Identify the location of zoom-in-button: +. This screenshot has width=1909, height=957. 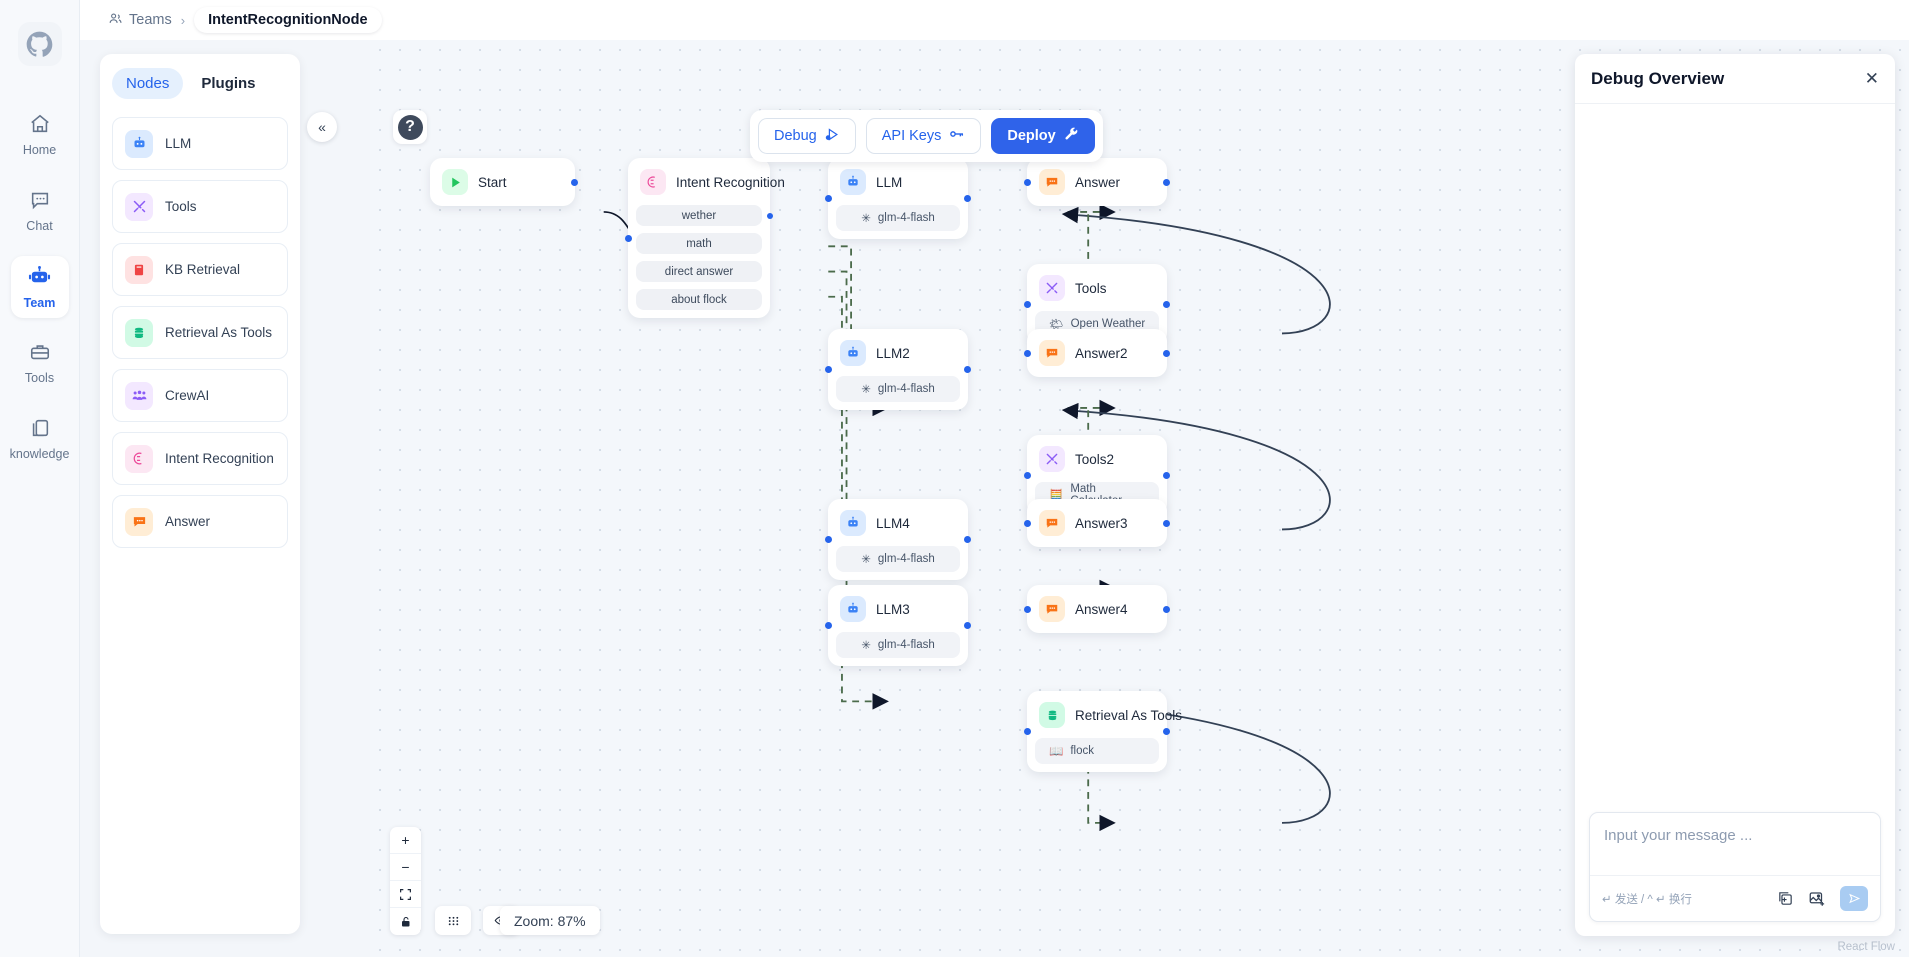
(405, 840).